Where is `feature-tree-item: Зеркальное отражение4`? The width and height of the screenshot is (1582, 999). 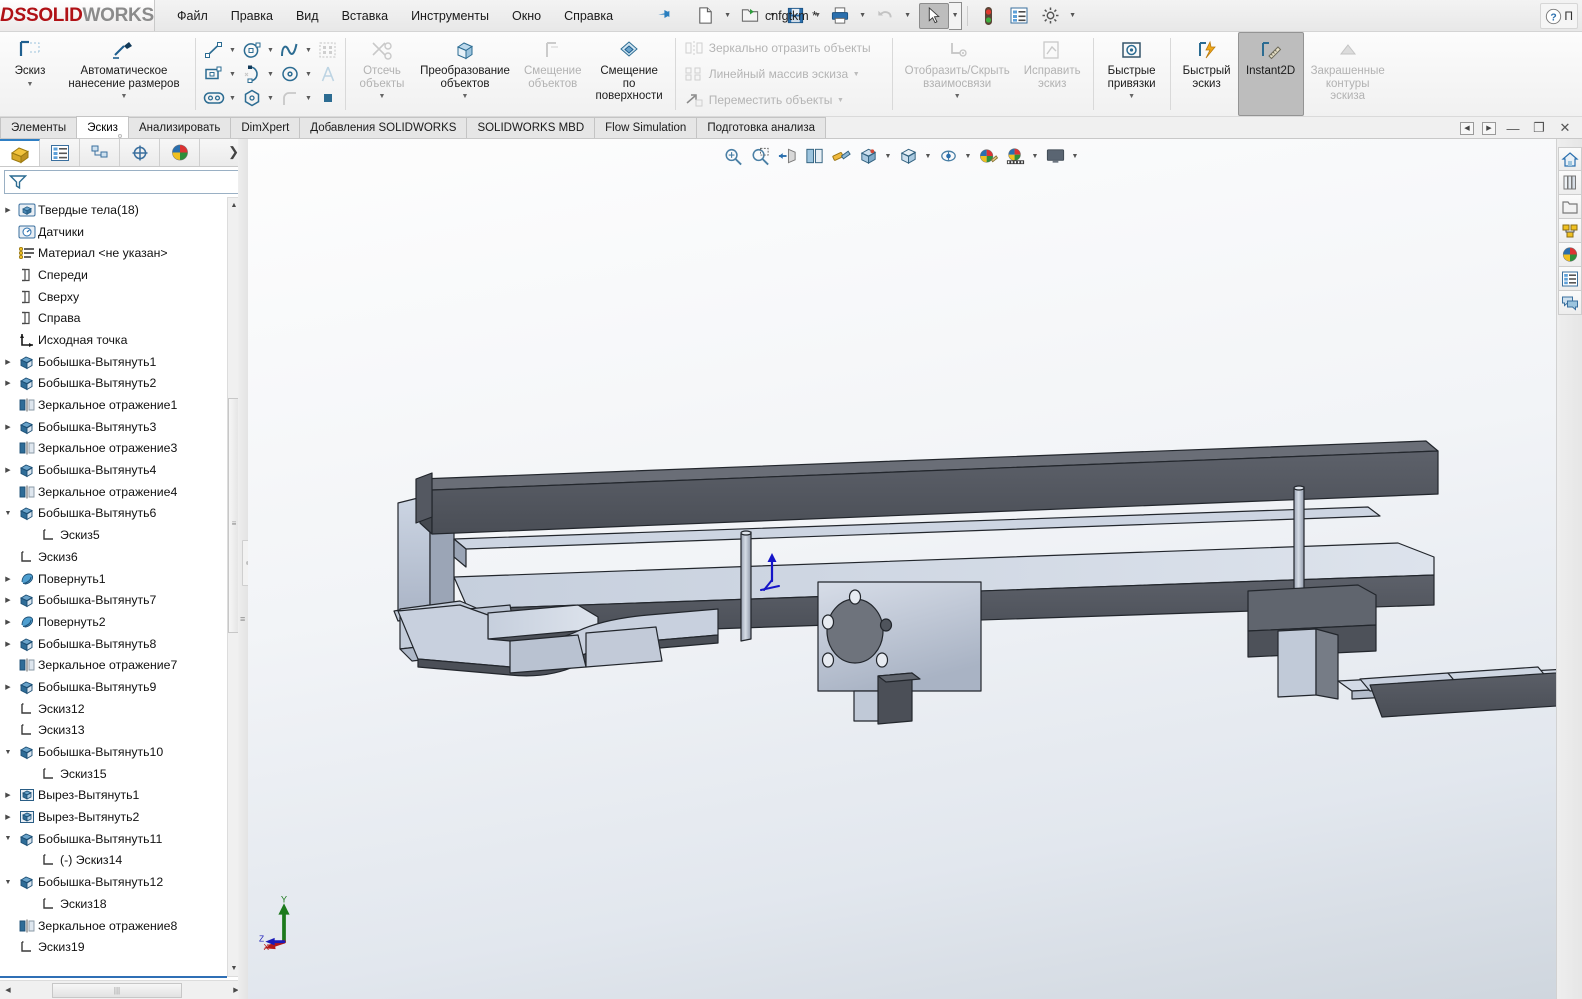 feature-tree-item: Зеркальное отражение4 is located at coordinates (114, 492).